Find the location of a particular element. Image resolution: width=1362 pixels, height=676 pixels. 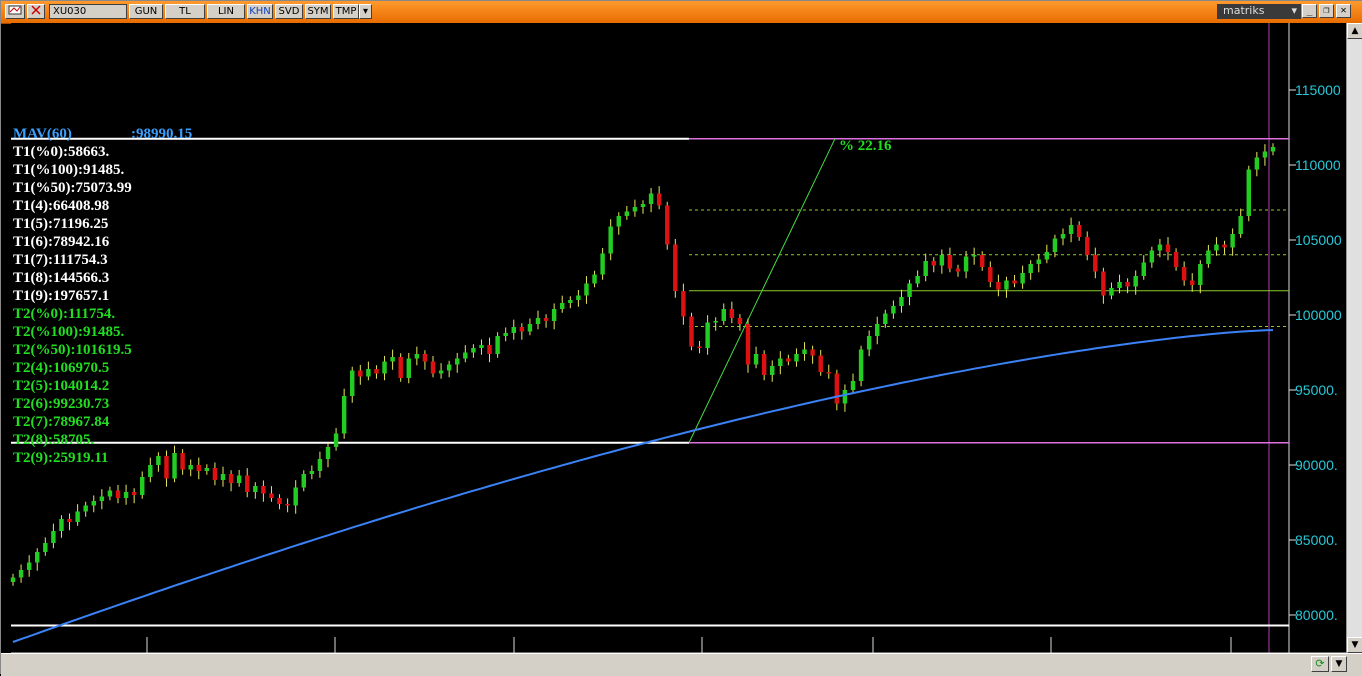

close-button: ✕ is located at coordinates (1343, 11).